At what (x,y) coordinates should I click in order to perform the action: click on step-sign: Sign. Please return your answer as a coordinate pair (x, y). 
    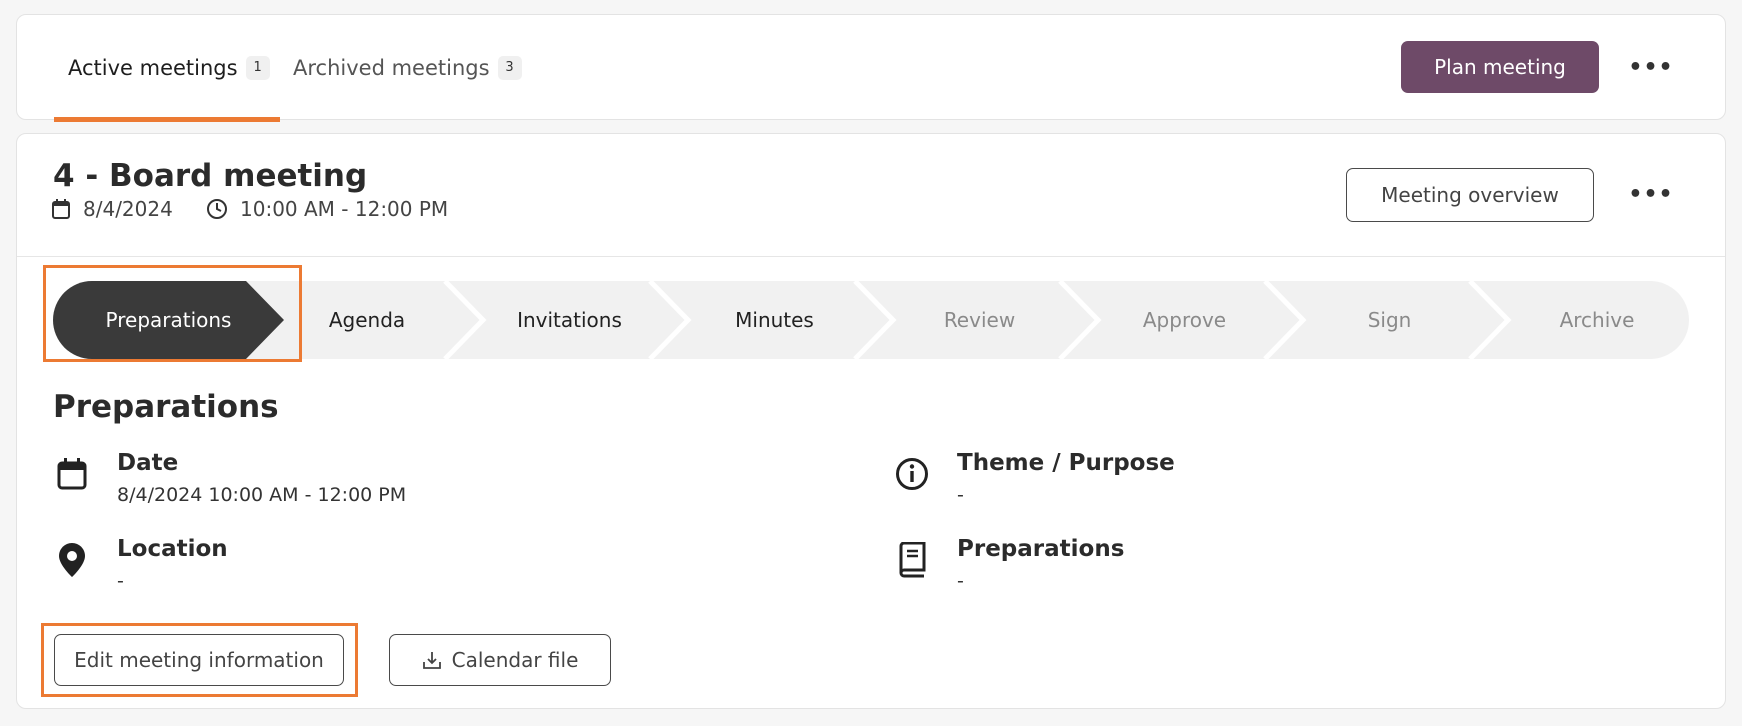
    Looking at the image, I should click on (1389, 320).